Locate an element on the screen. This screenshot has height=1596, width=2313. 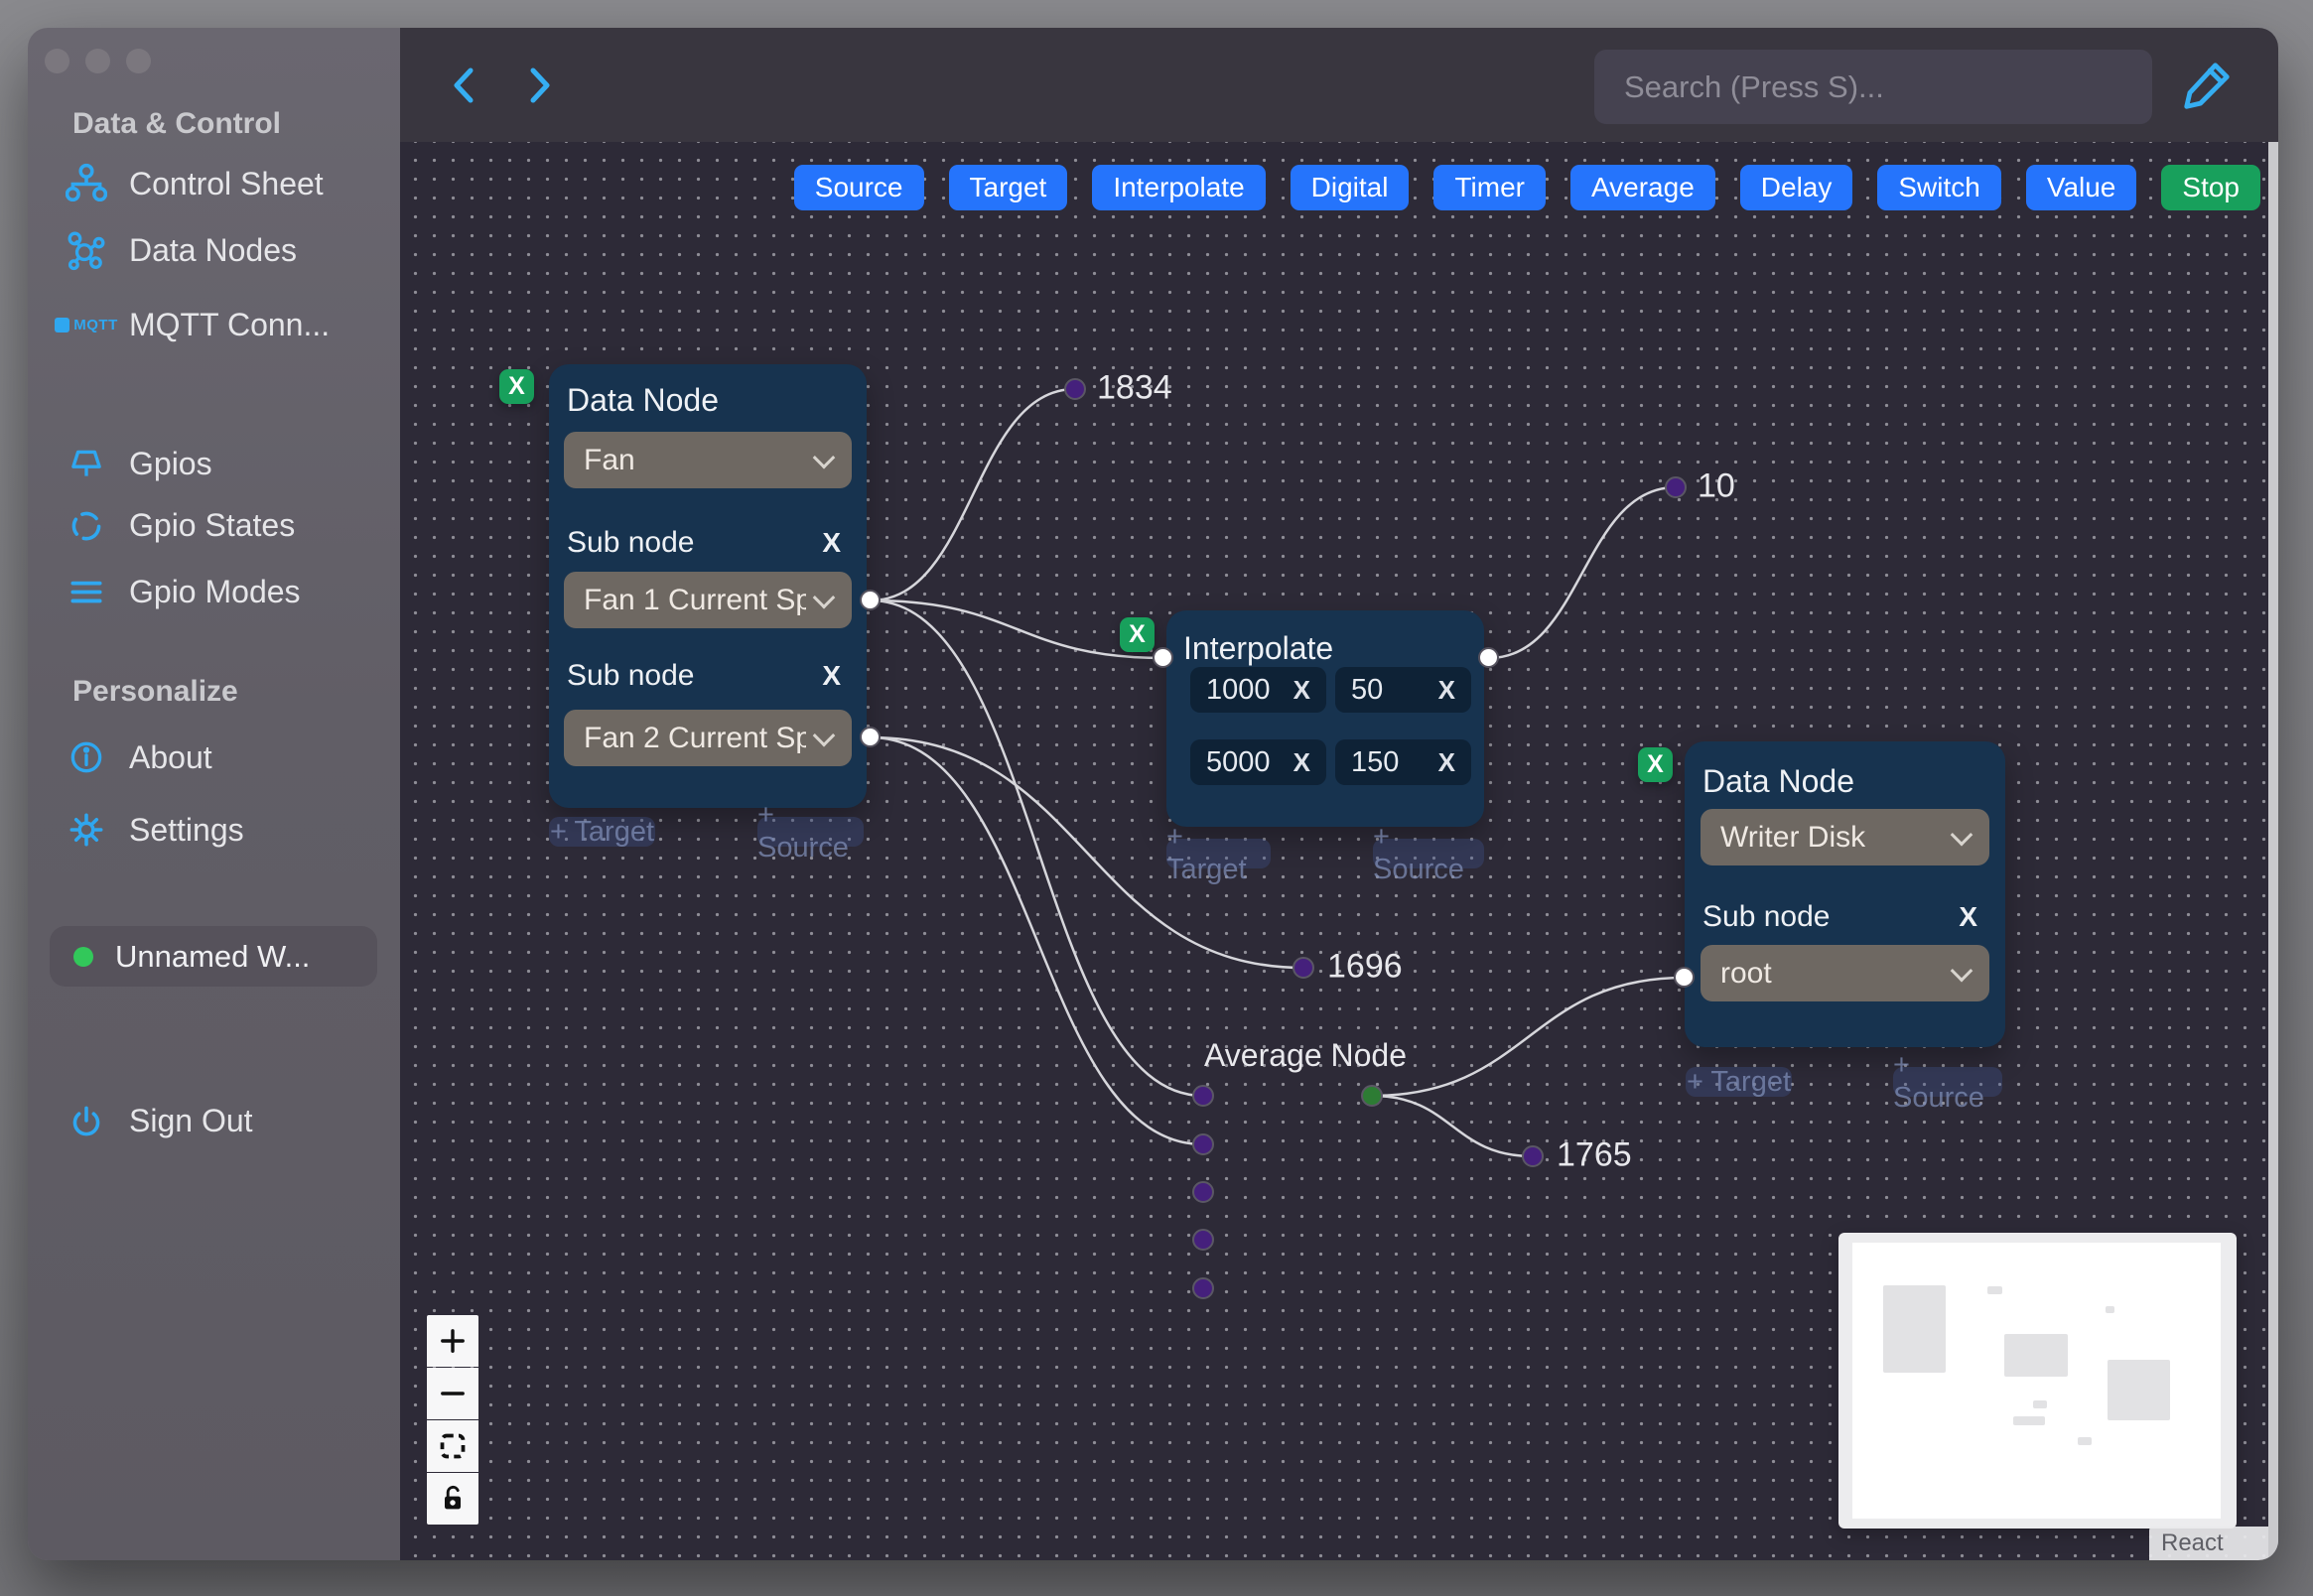
add-target-node-button: Target is located at coordinates (1008, 187).